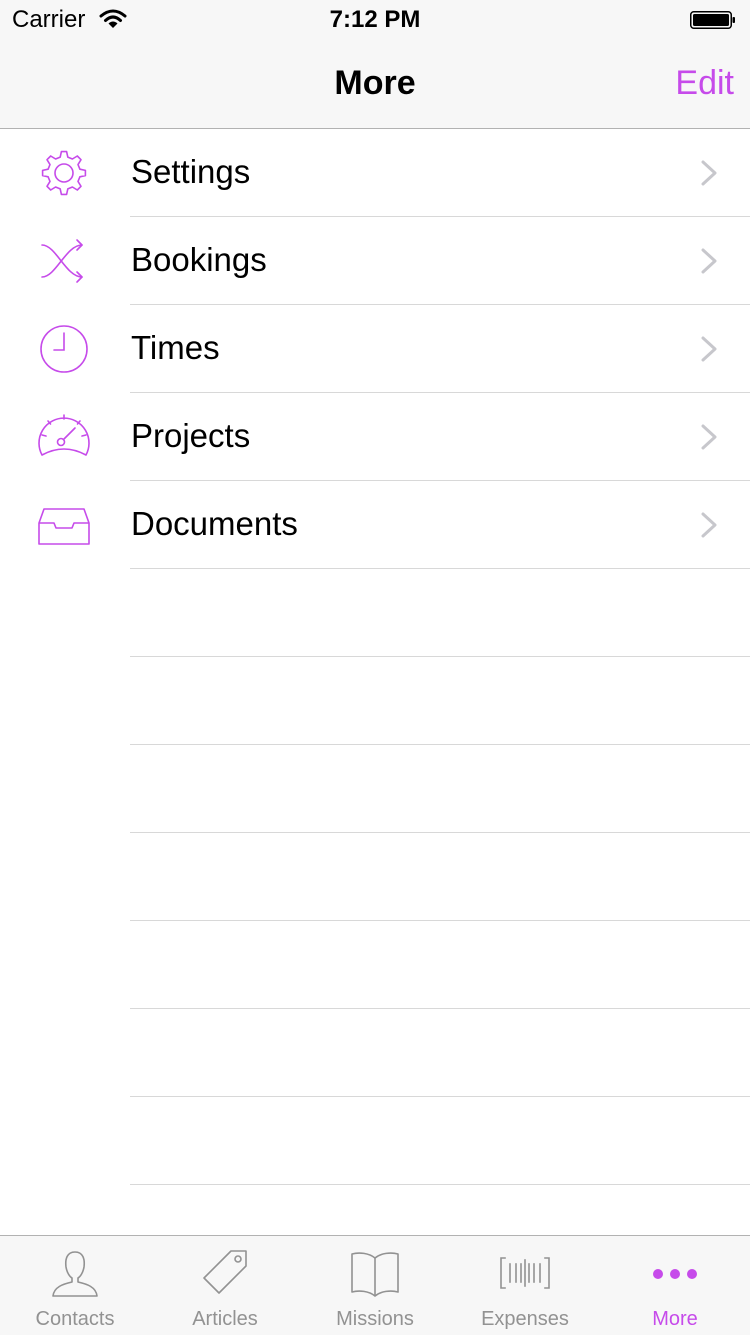  Describe the element at coordinates (375, 349) in the screenshot. I see `list-item-times: Times` at that location.